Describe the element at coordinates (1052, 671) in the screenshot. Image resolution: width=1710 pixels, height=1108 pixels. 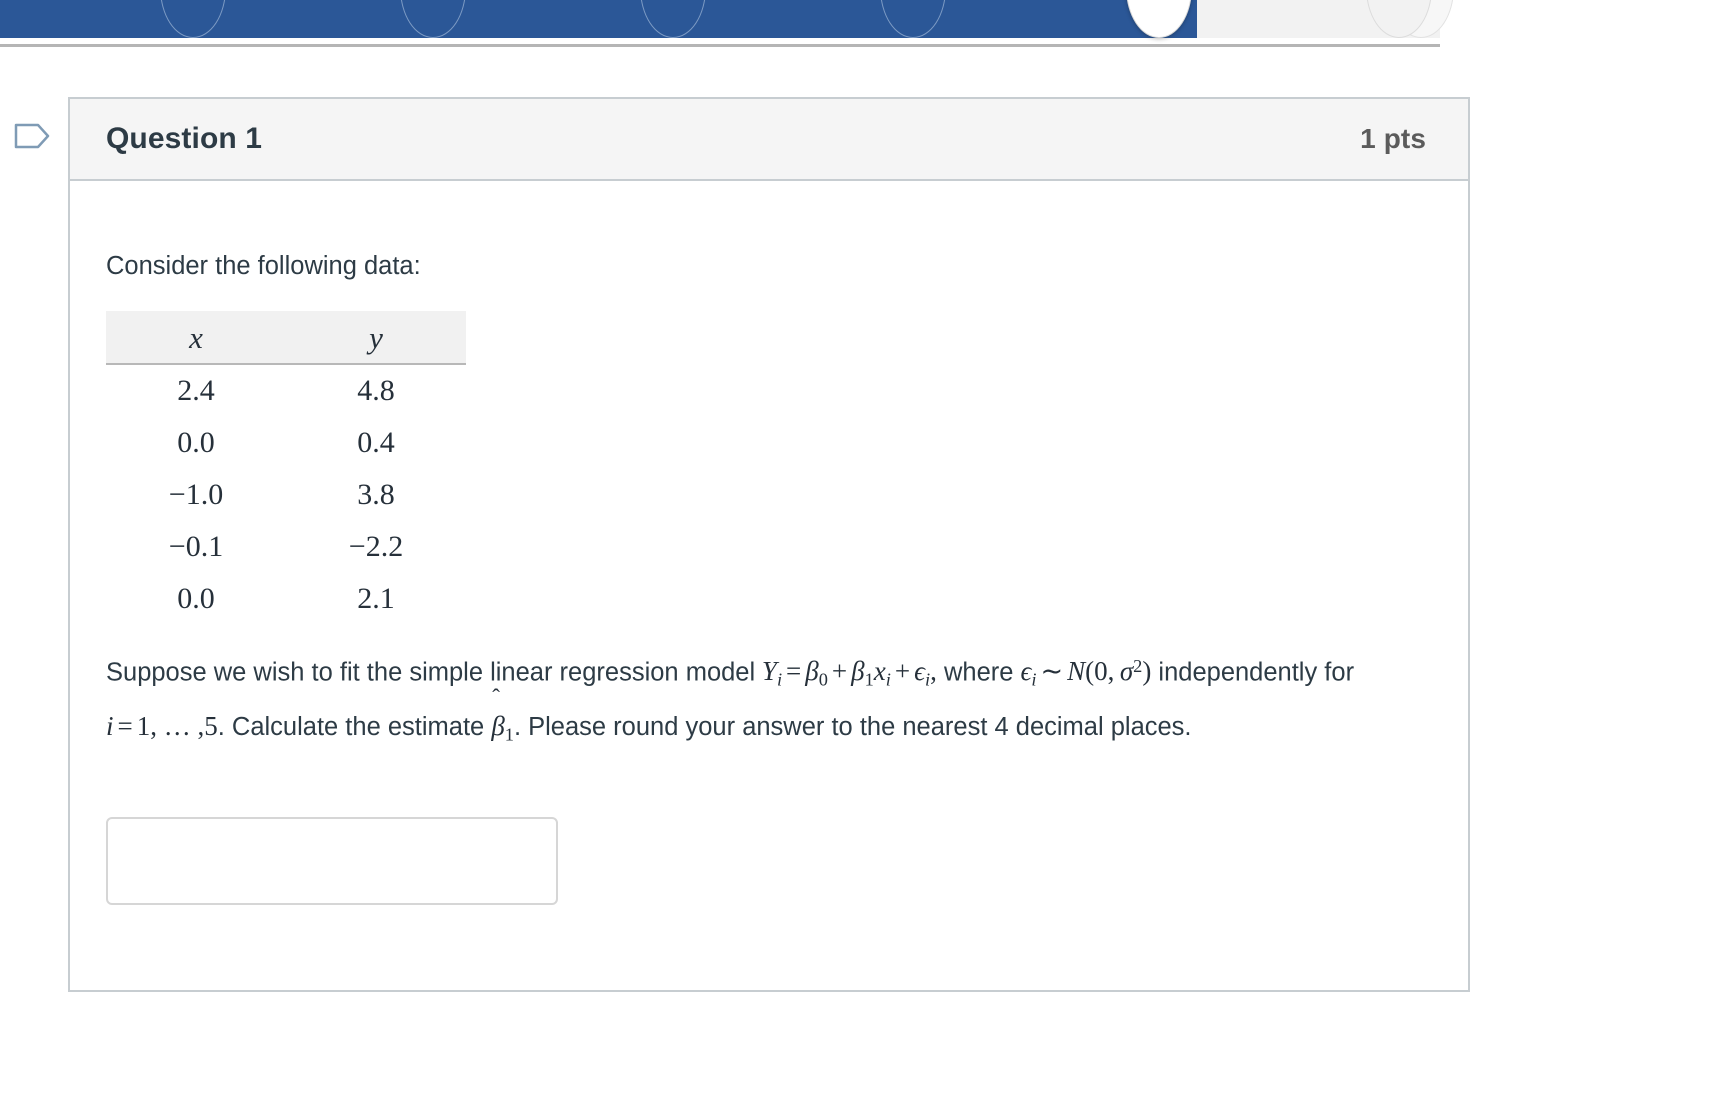
I see `error-tilde: ∼` at that location.